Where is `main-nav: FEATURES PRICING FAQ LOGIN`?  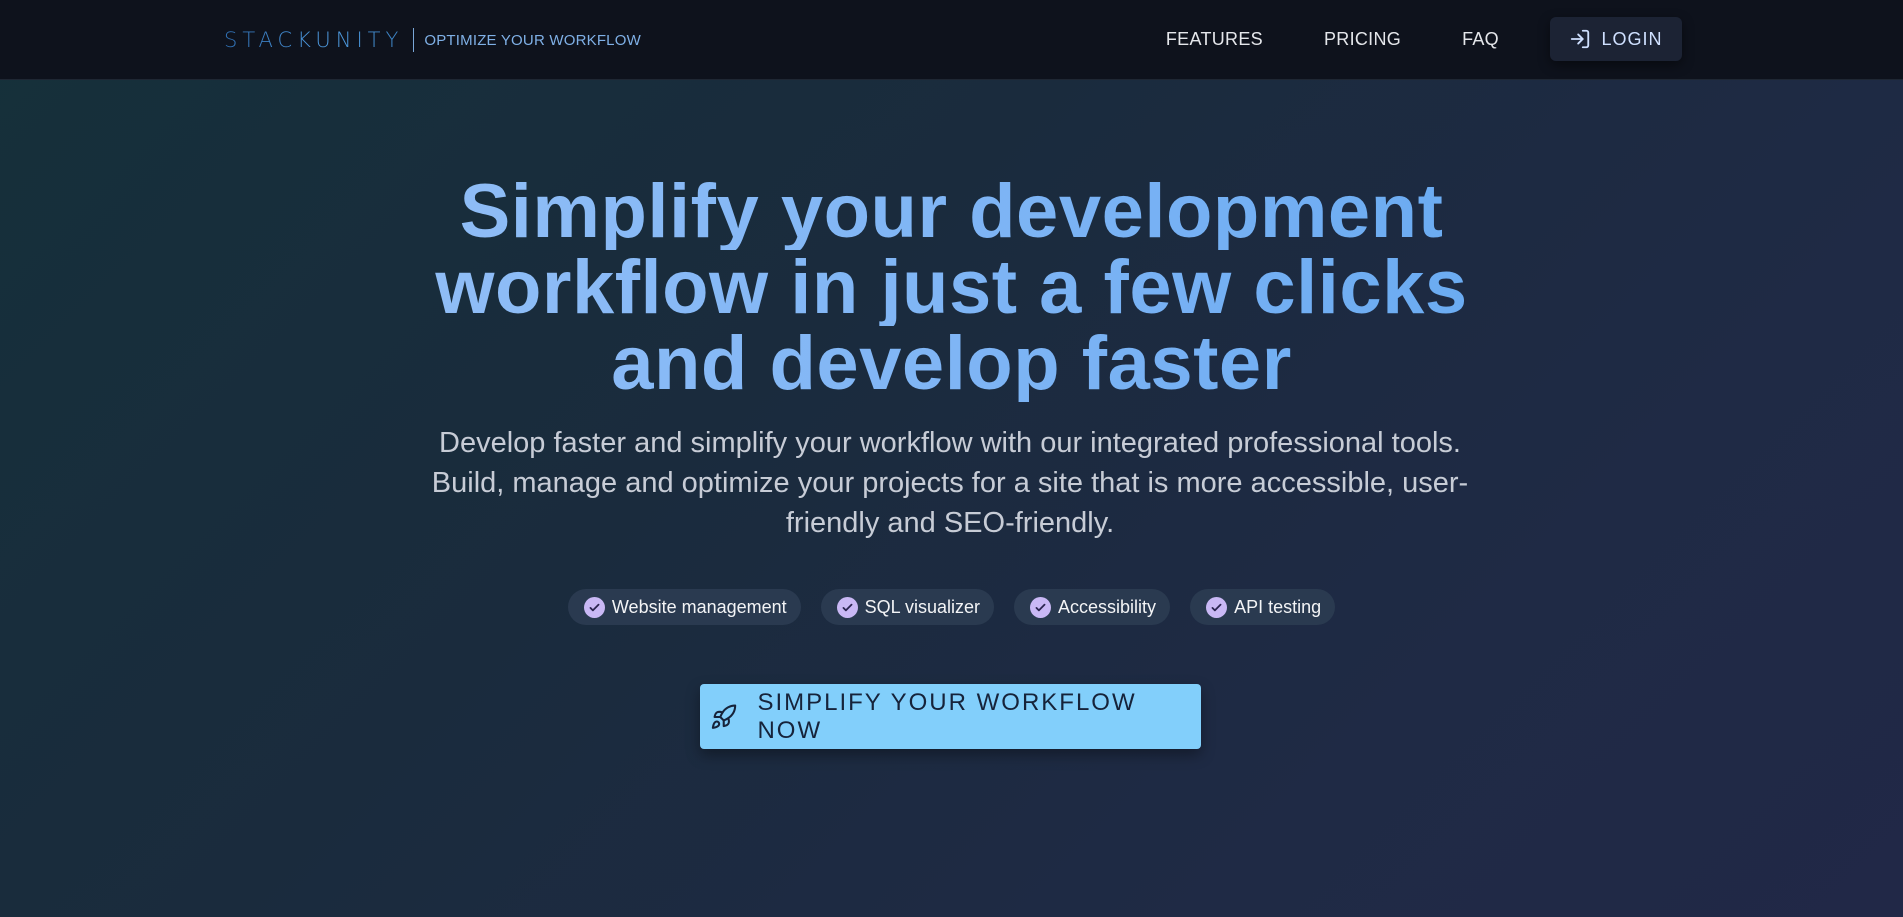
main-nav: FEATURES PRICING FAQ LOGIN is located at coordinates (1393, 39).